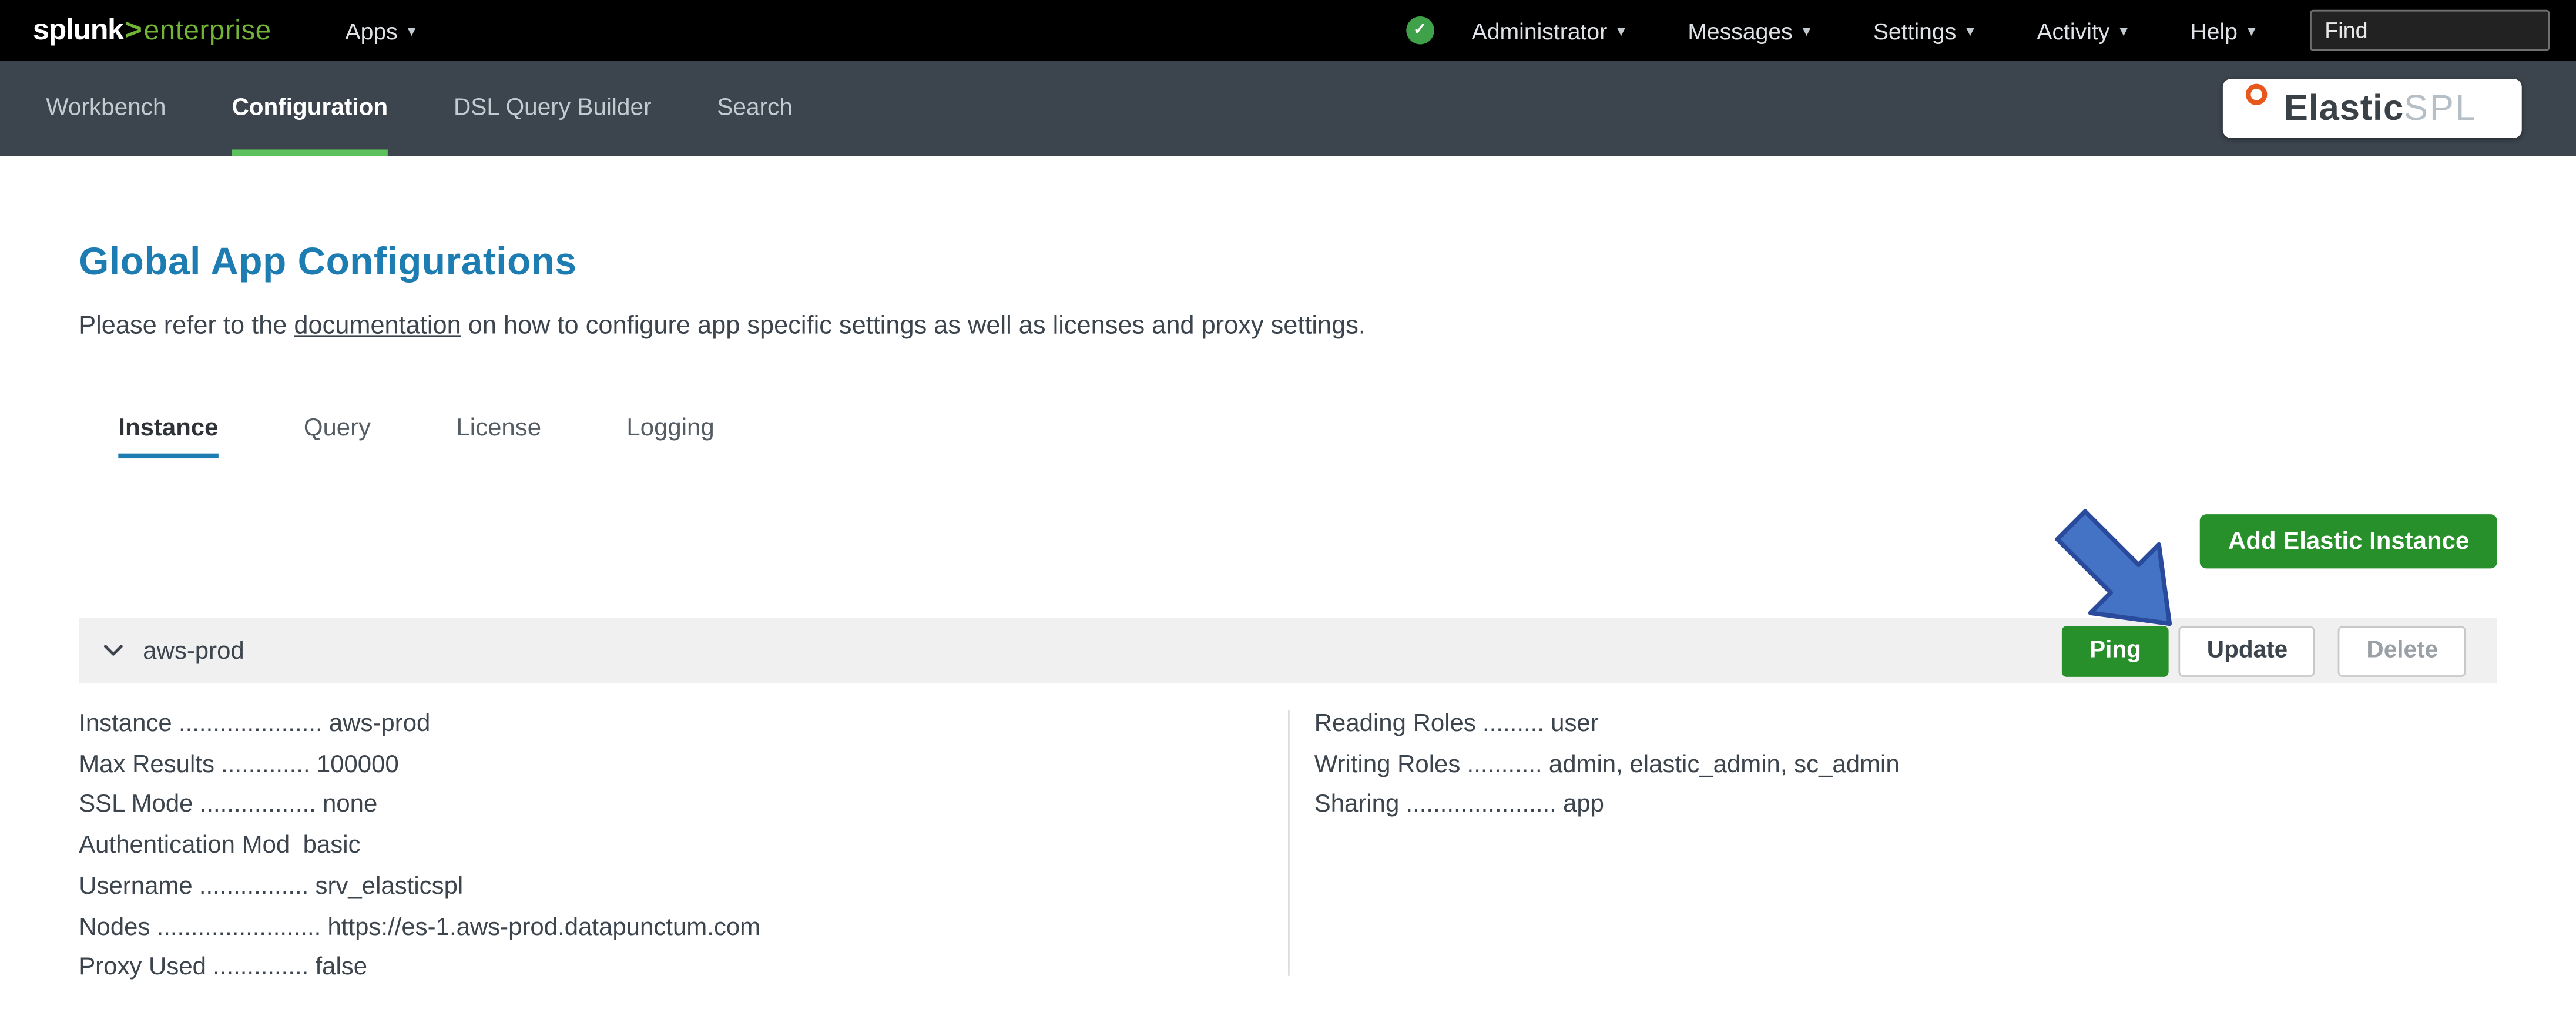 The height and width of the screenshot is (1036, 2576). What do you see at coordinates (544, 927) in the screenshot?
I see `detail-value: https://es-1.aws-prod.datapunctum.com` at bounding box center [544, 927].